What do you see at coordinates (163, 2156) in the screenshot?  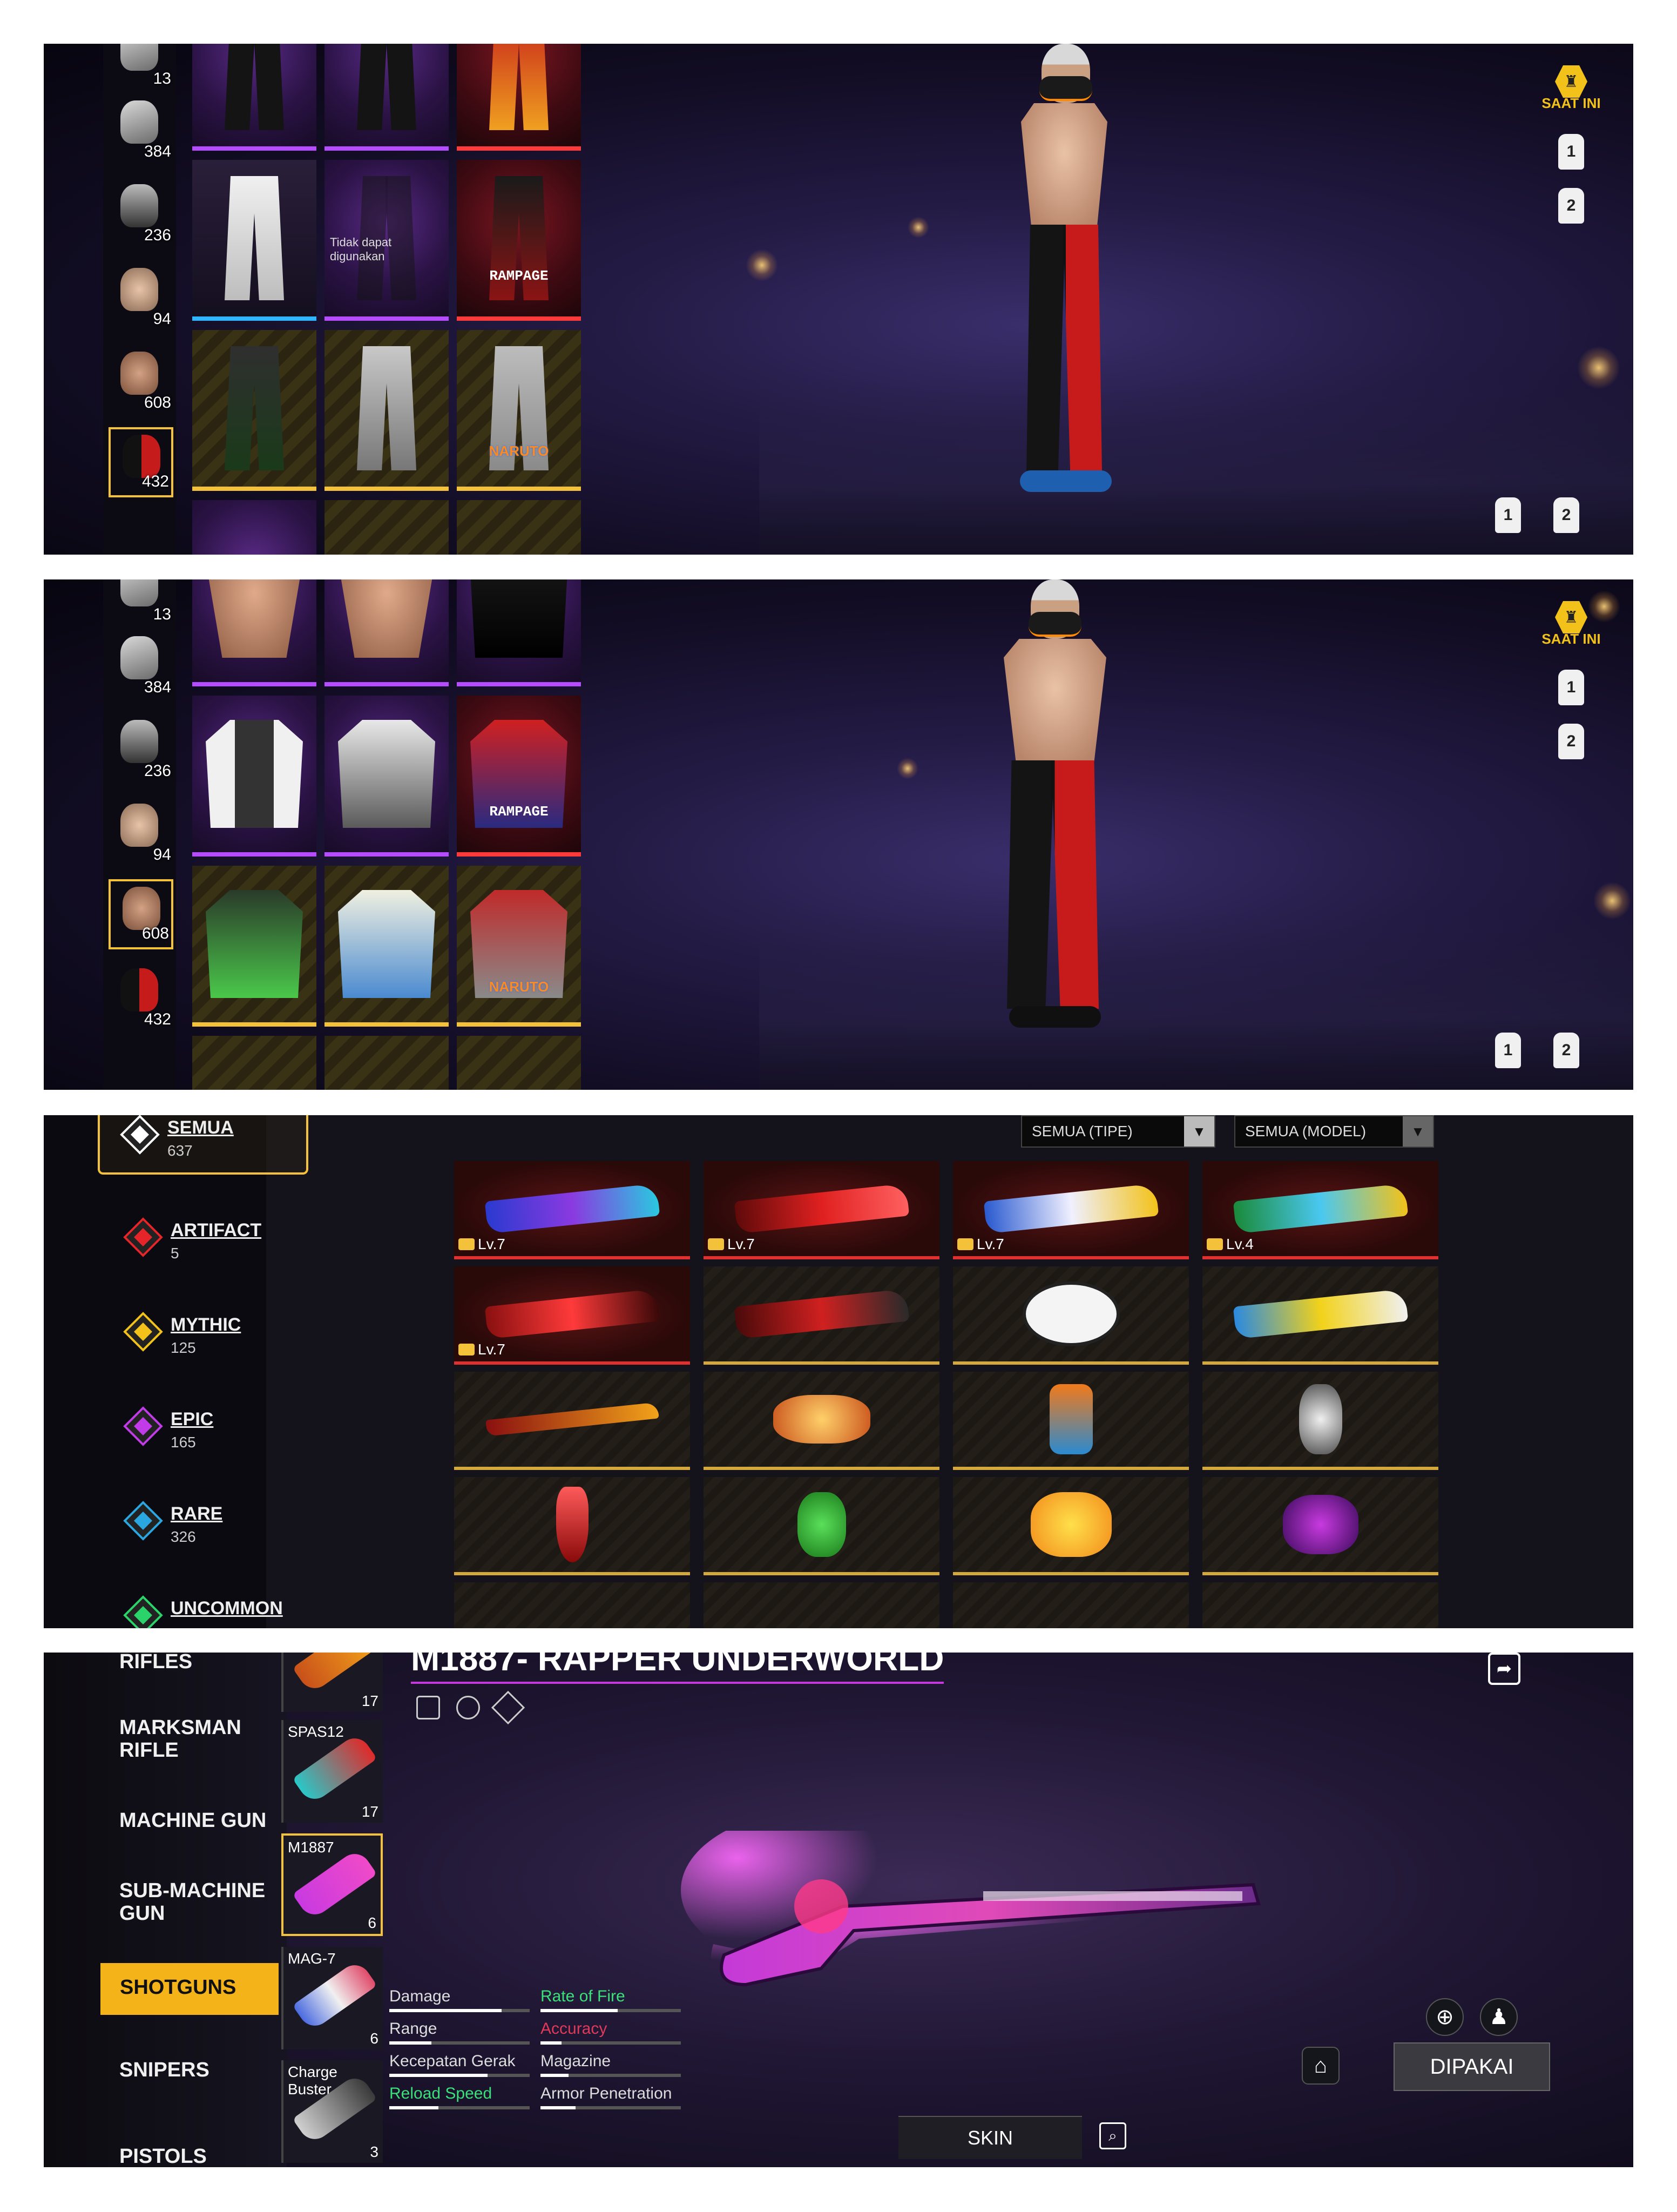 I see `category-pistols: PISTOLS` at bounding box center [163, 2156].